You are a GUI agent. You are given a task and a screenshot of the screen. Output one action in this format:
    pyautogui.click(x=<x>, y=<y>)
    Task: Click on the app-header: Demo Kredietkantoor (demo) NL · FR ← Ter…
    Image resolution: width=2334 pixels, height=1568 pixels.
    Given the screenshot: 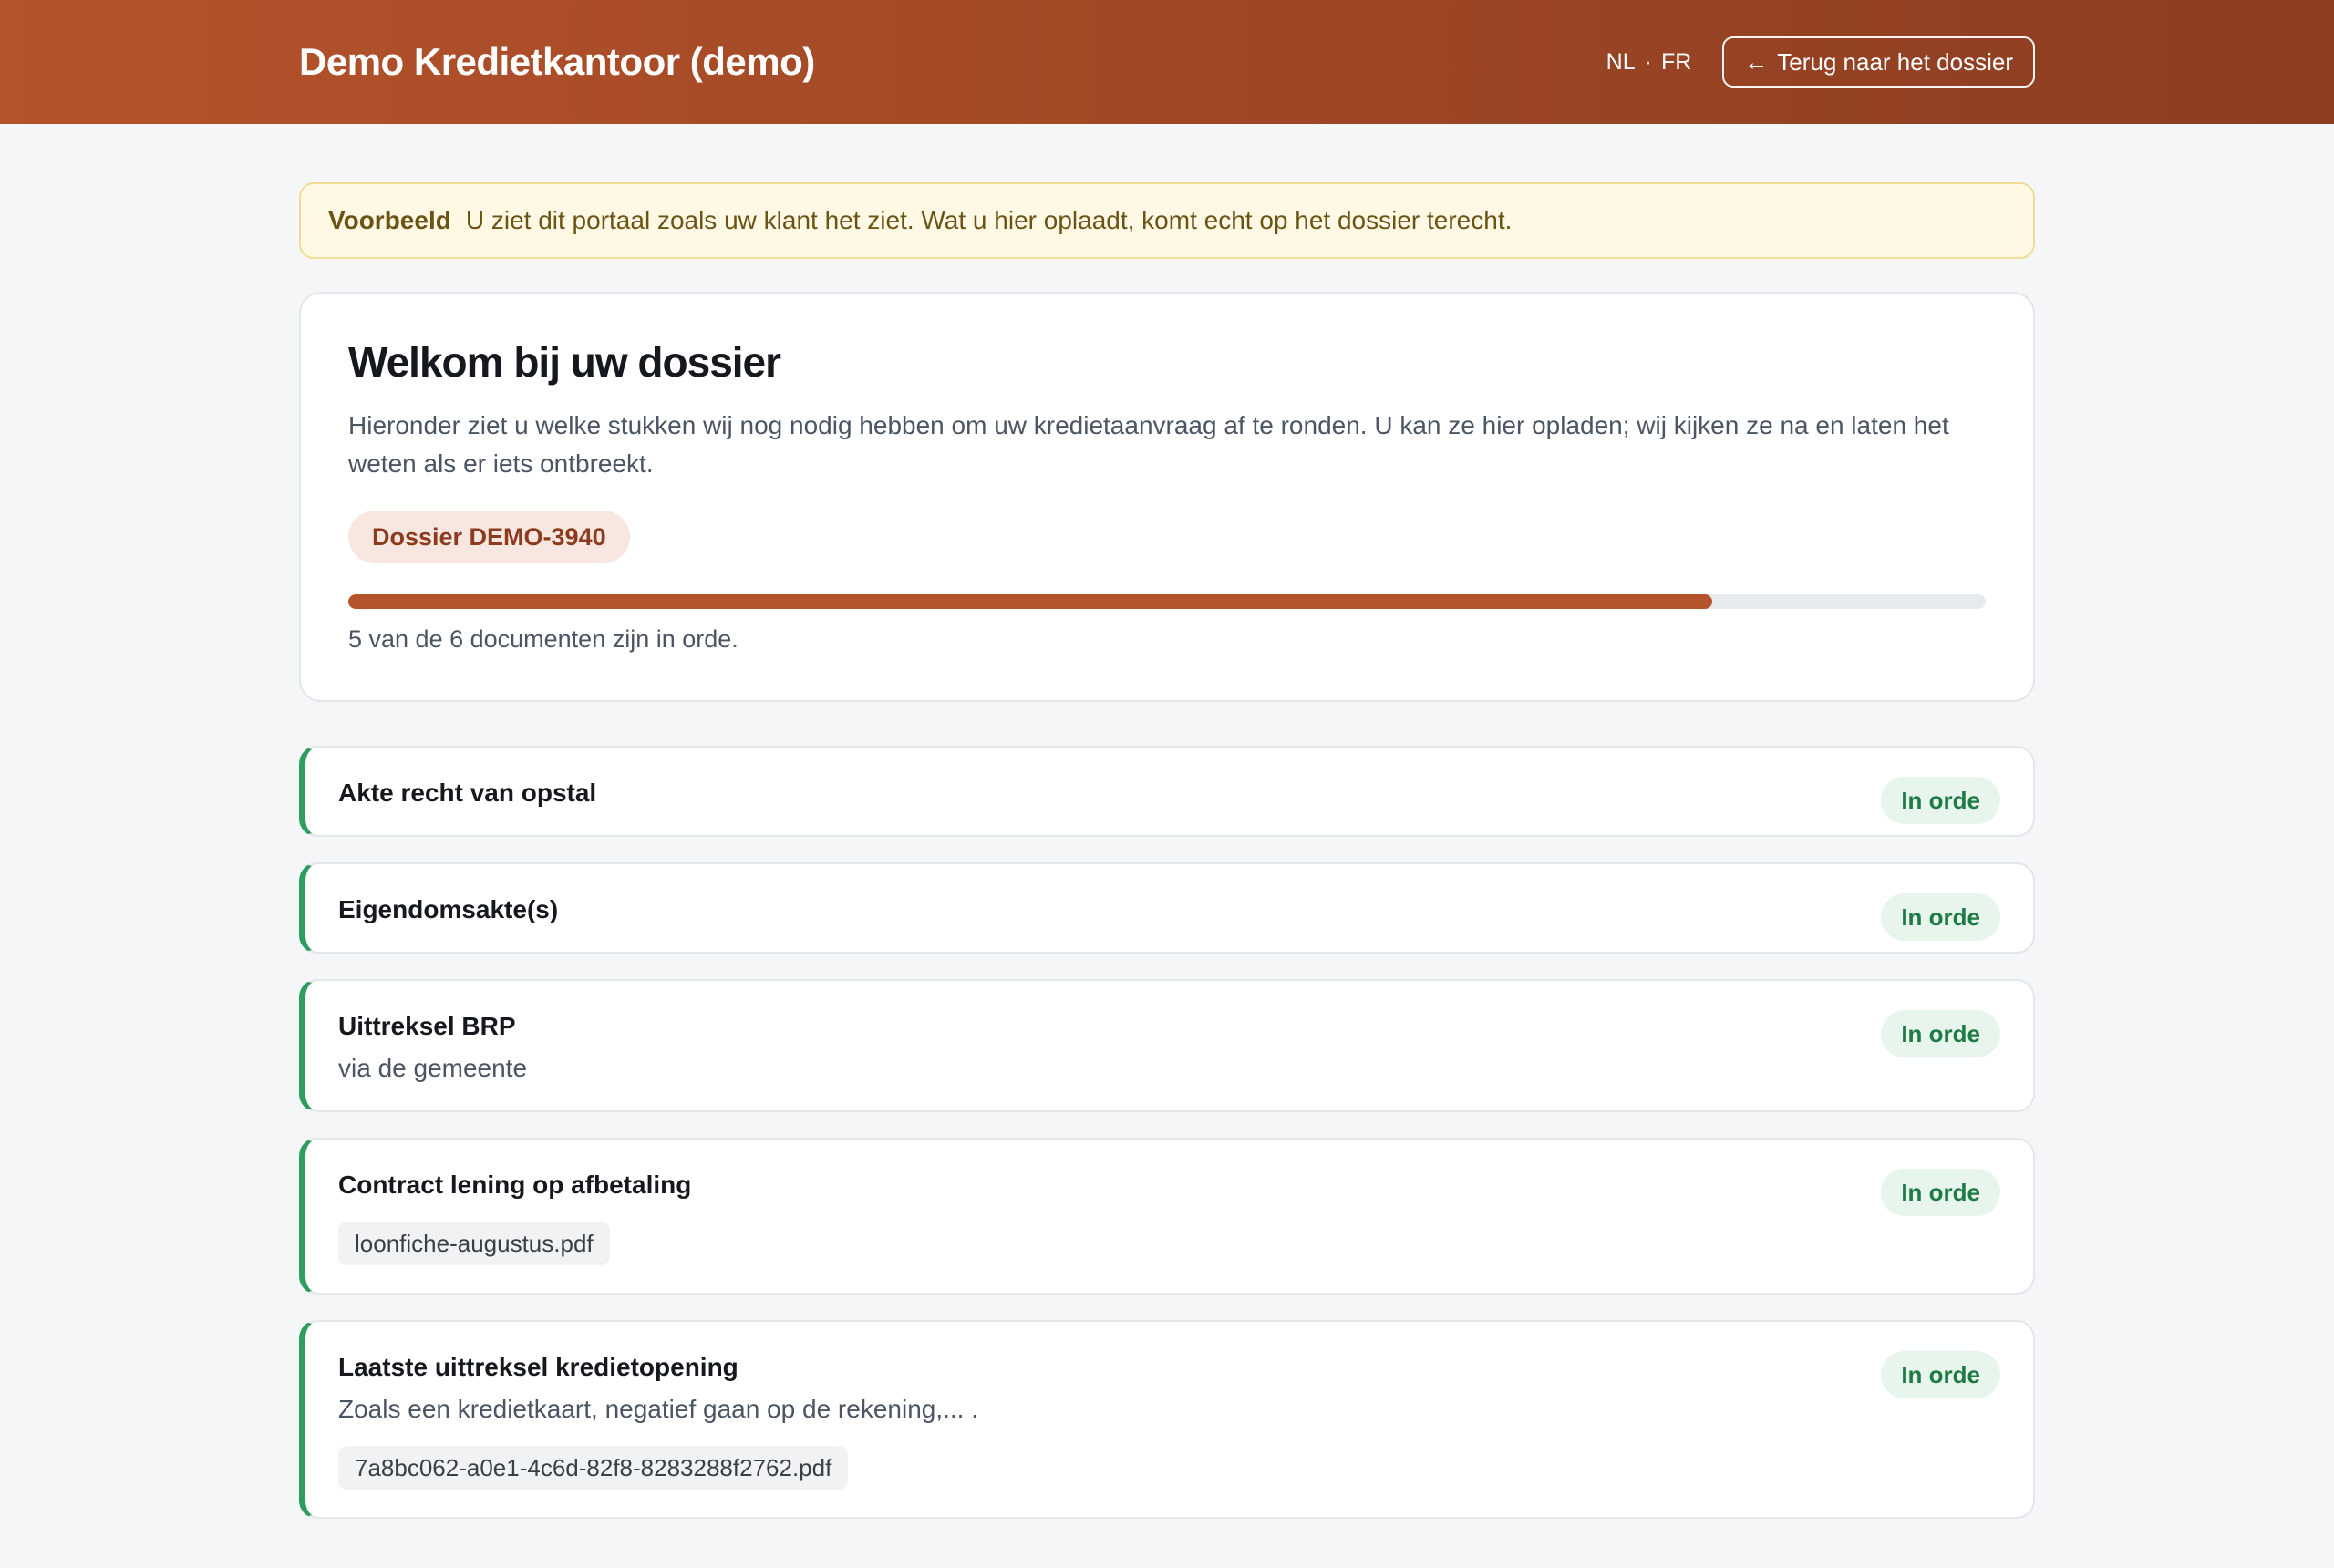 What is the action you would take?
    pyautogui.click(x=1167, y=62)
    